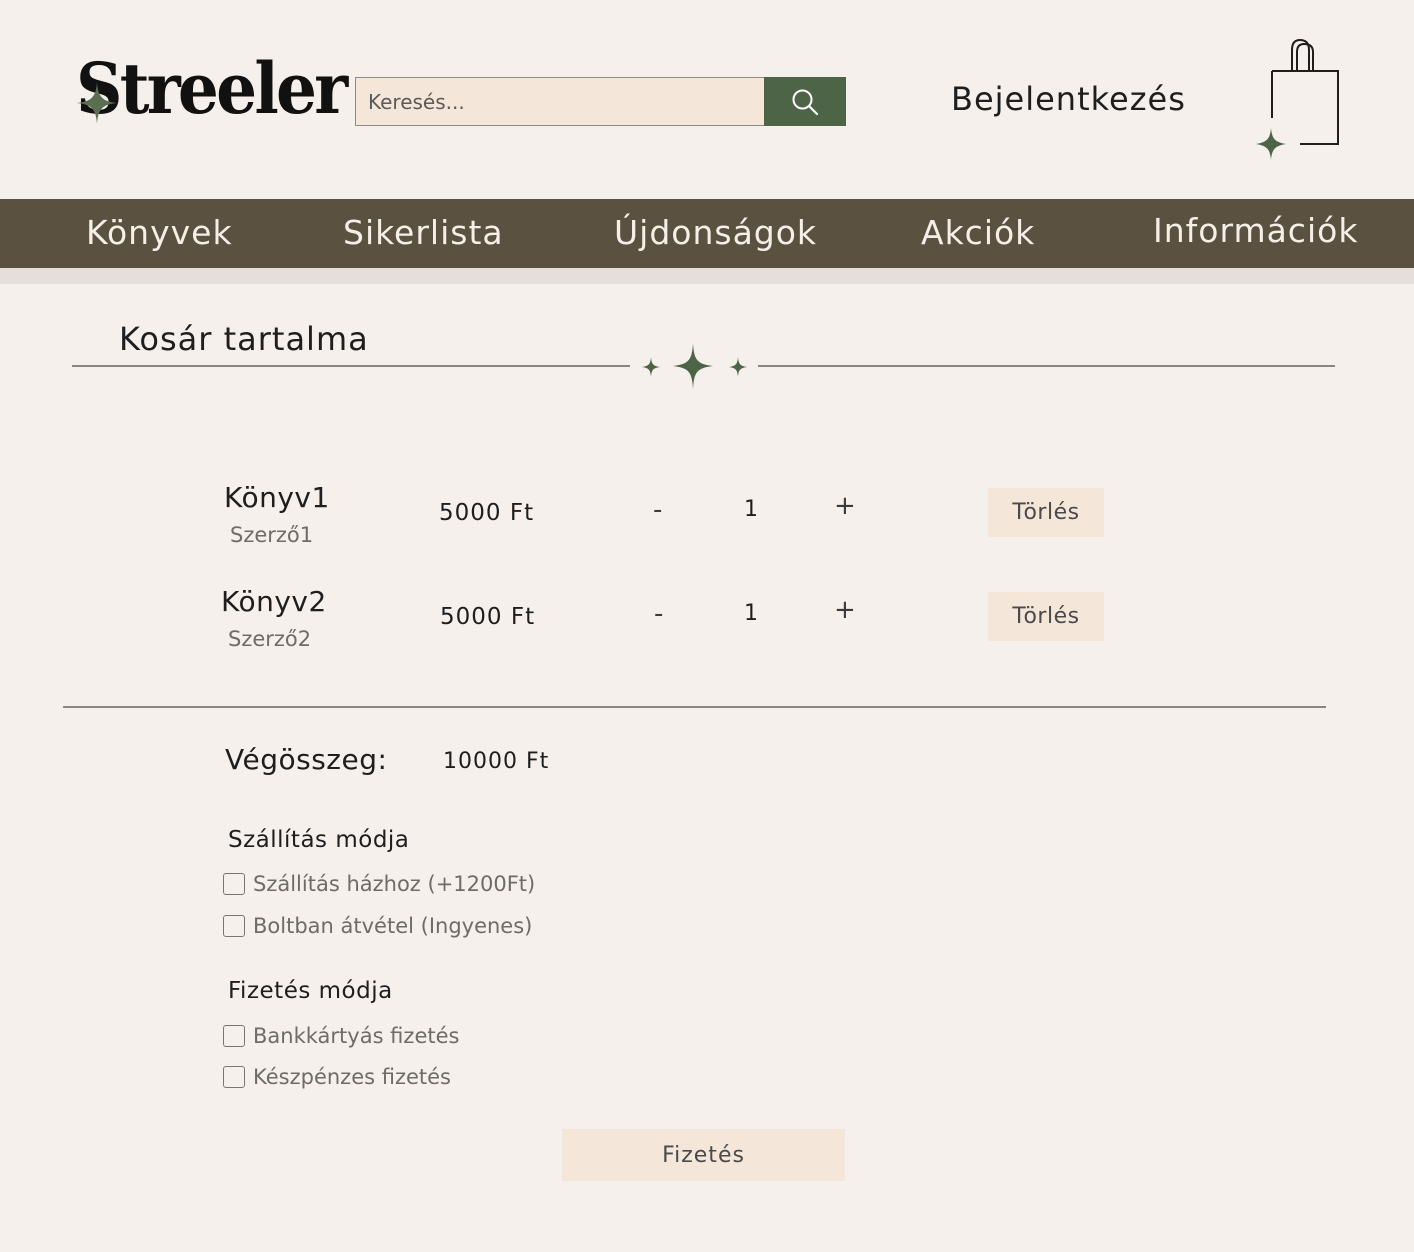 The width and height of the screenshot is (1414, 1252). I want to click on option-label: Boltban átvétel (Ingyenes), so click(393, 926).